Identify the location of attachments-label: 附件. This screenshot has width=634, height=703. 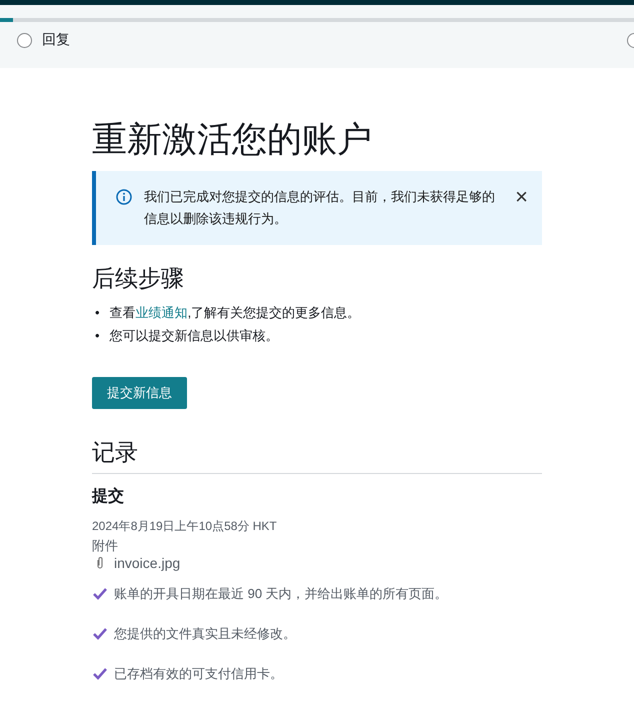
(105, 546).